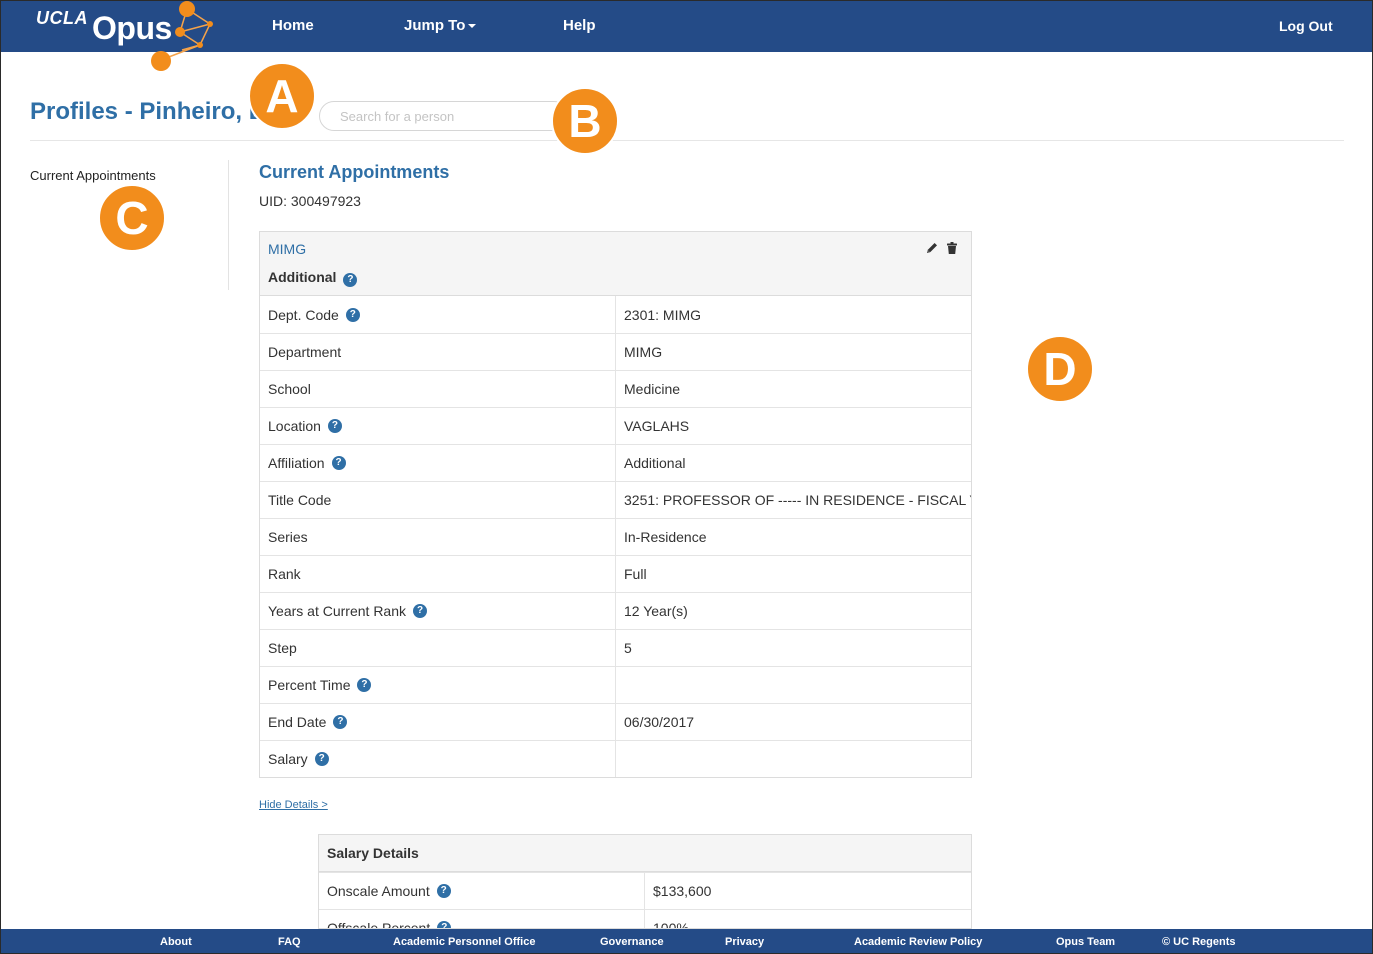  I want to click on footer-apo-link: Academic Personnel Office, so click(464, 942).